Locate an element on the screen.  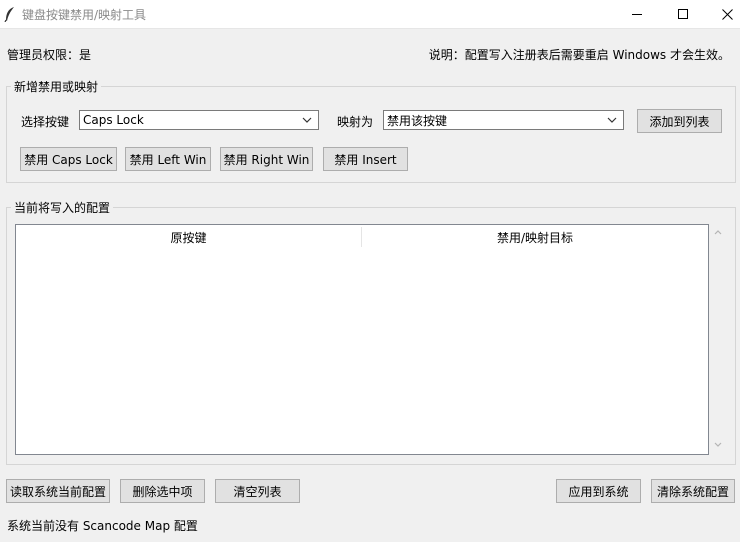
clear-list-button: 清空列表 is located at coordinates (257, 491).